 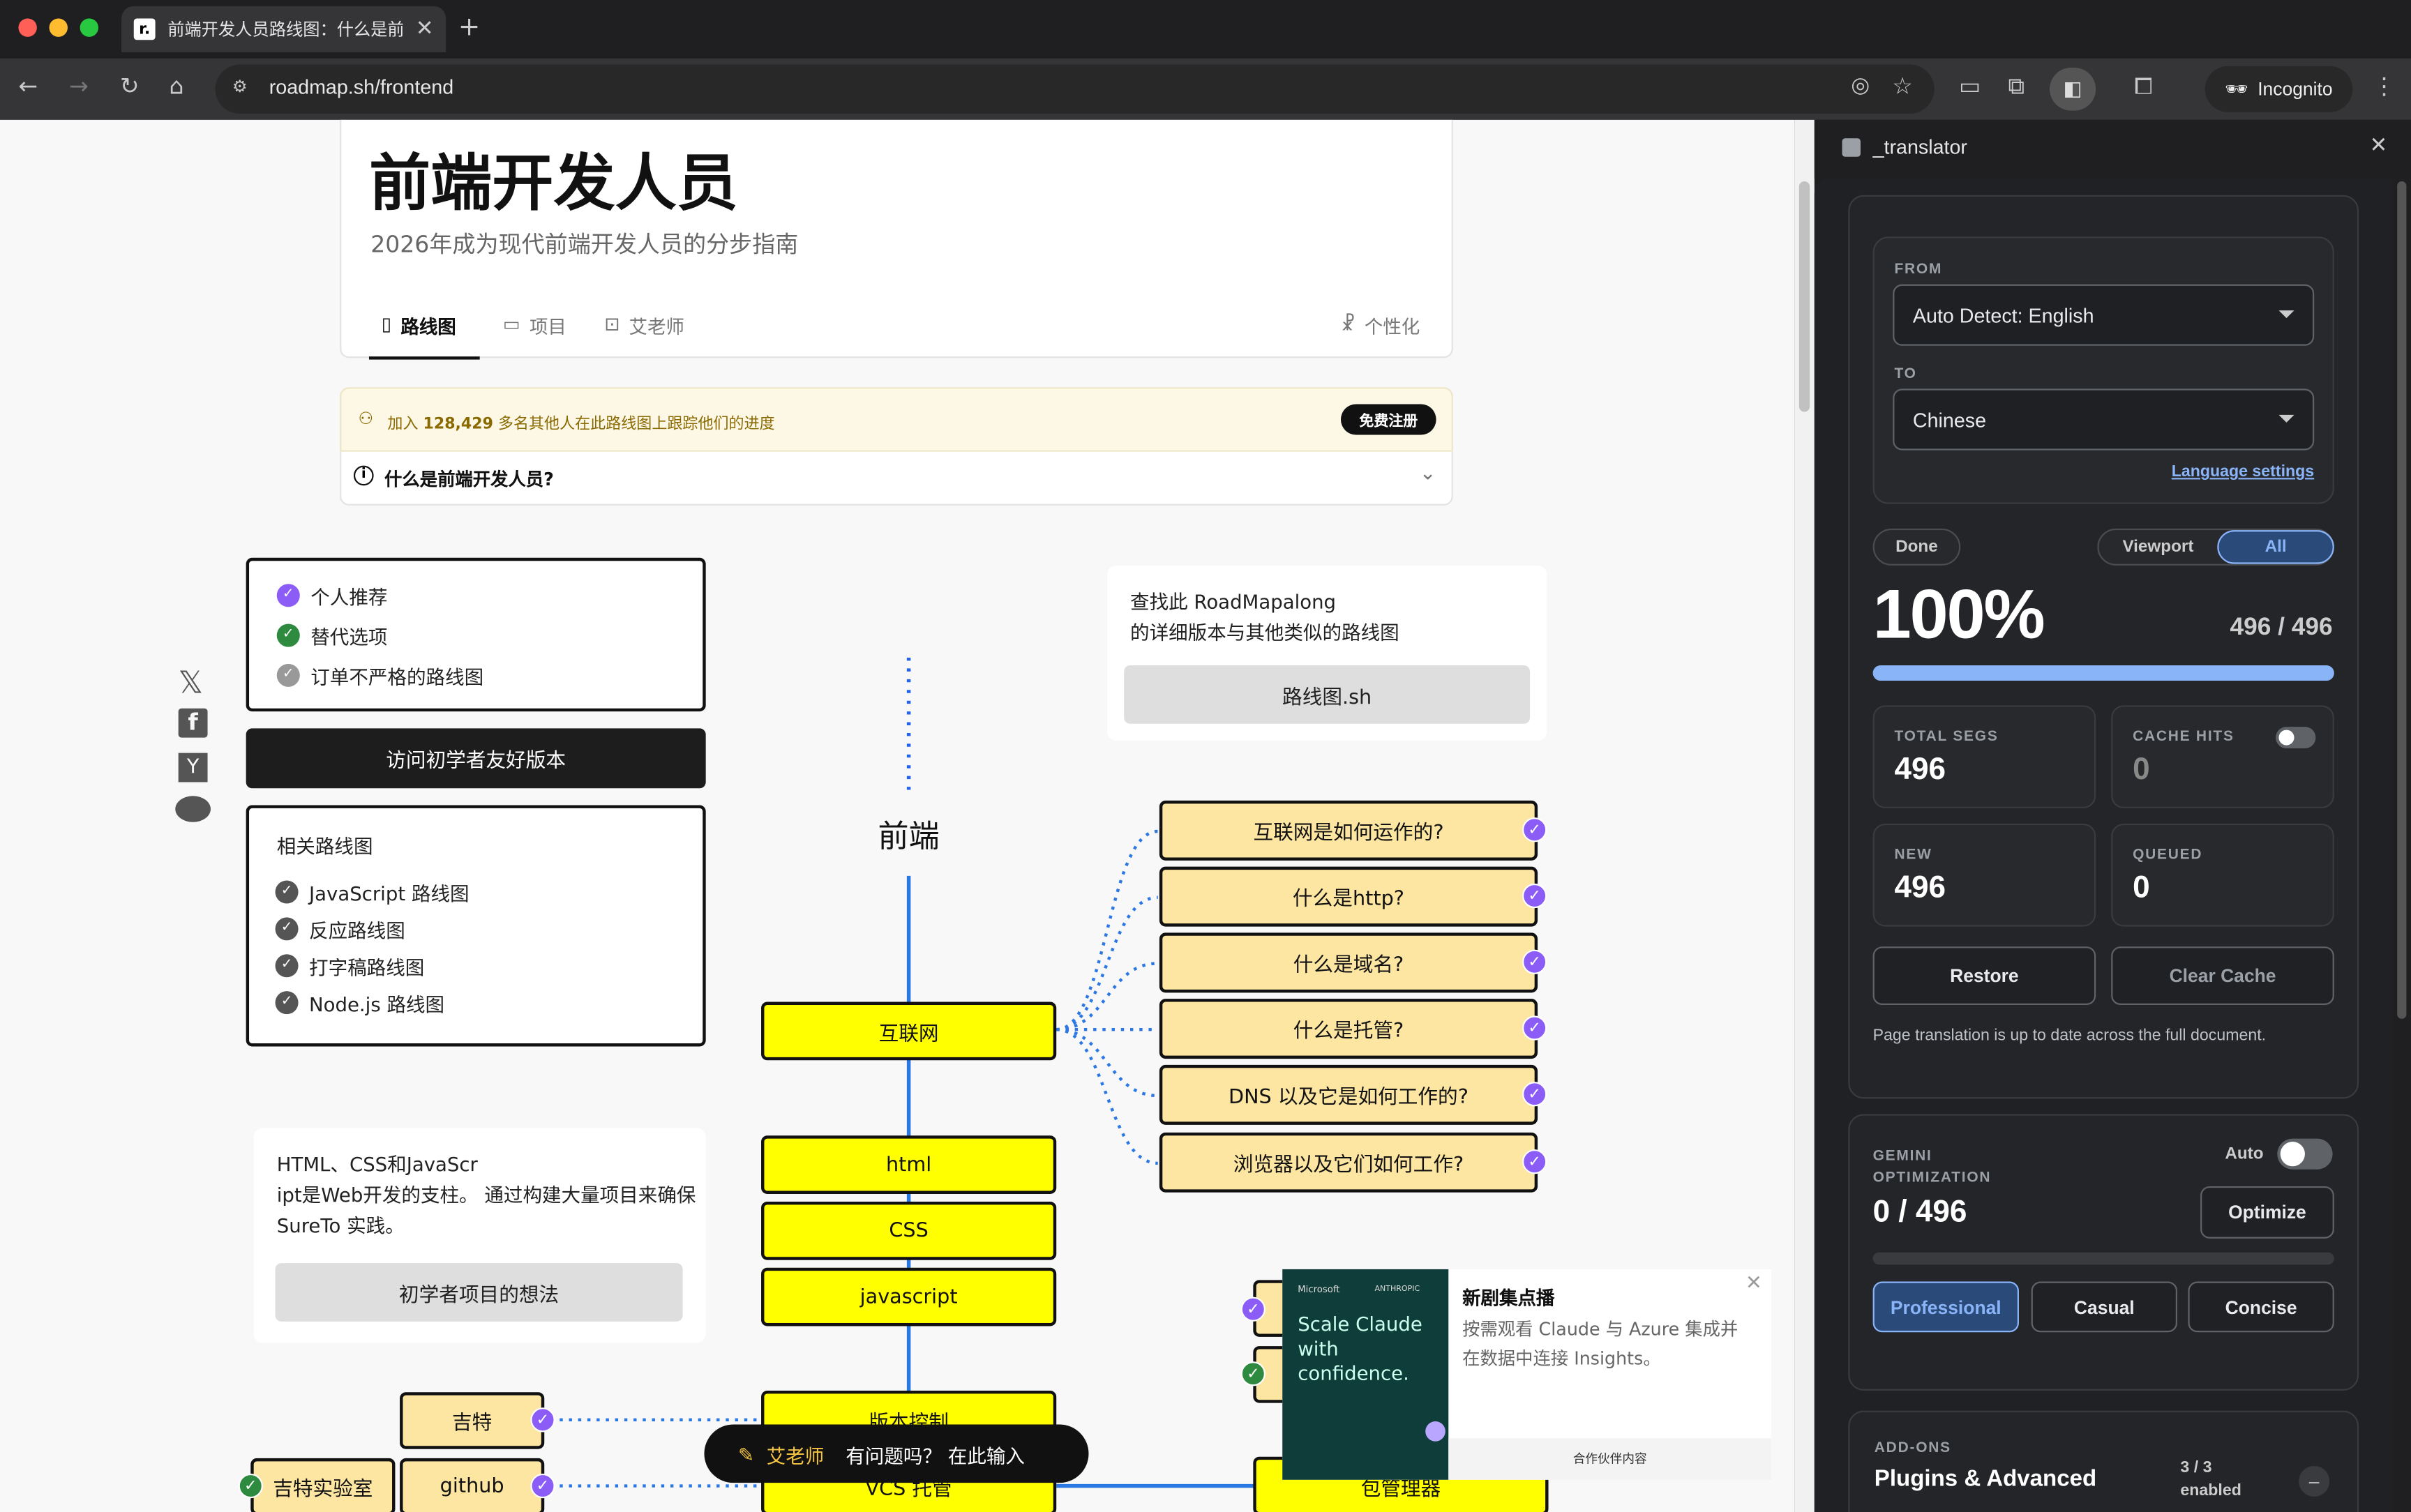 What do you see at coordinates (2402, 600) in the screenshot?
I see `panel-scrollbar-thumb` at bounding box center [2402, 600].